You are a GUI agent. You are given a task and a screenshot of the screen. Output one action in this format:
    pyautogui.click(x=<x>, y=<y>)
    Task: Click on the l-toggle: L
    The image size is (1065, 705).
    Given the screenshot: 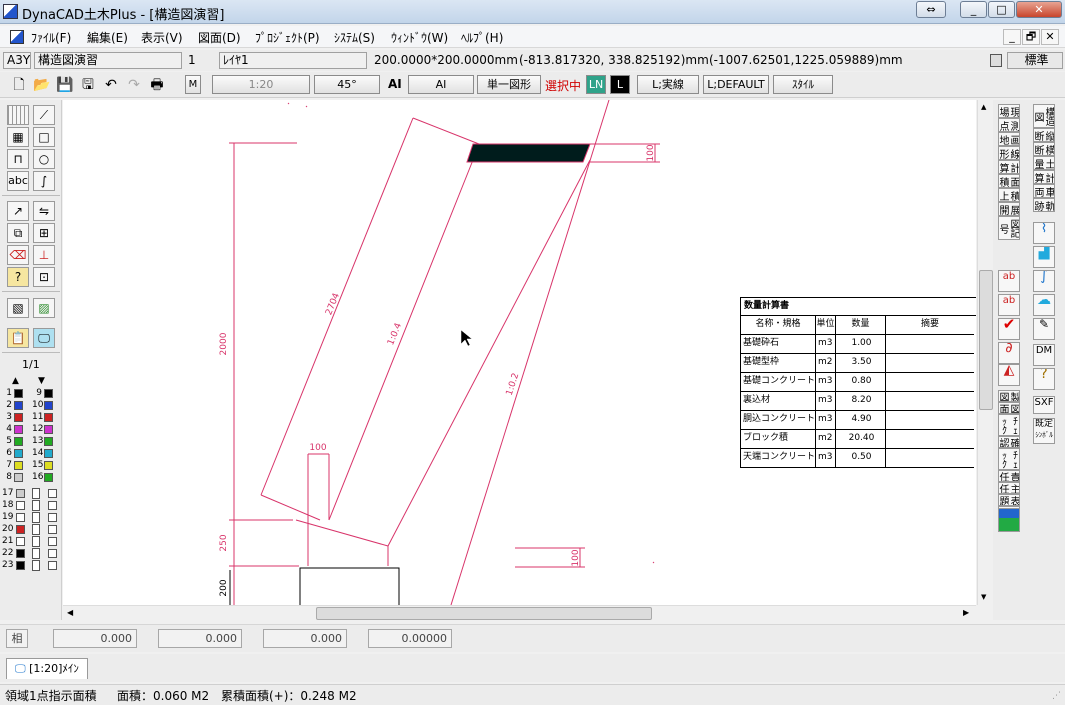 What is the action you would take?
    pyautogui.click(x=620, y=84)
    